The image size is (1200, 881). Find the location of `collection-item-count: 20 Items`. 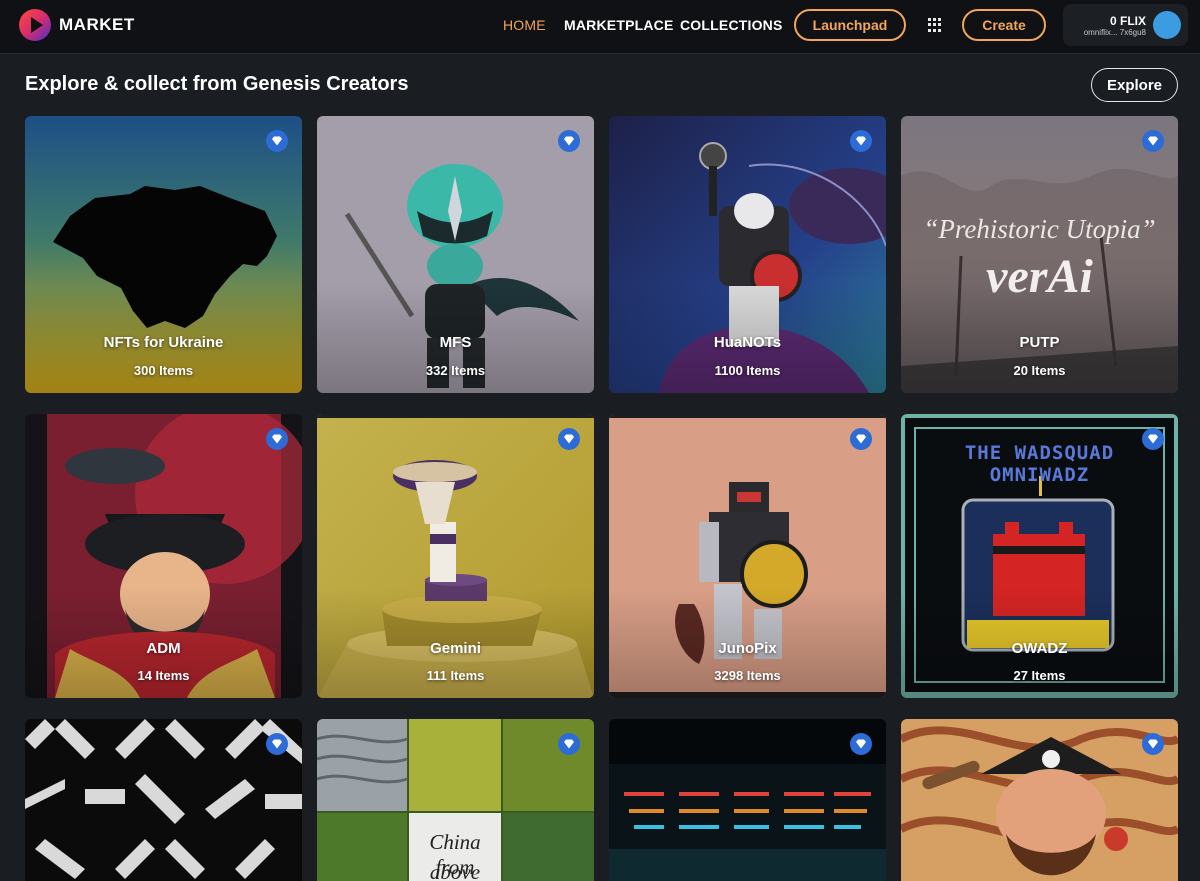

collection-item-count: 20 Items is located at coordinates (1039, 370).